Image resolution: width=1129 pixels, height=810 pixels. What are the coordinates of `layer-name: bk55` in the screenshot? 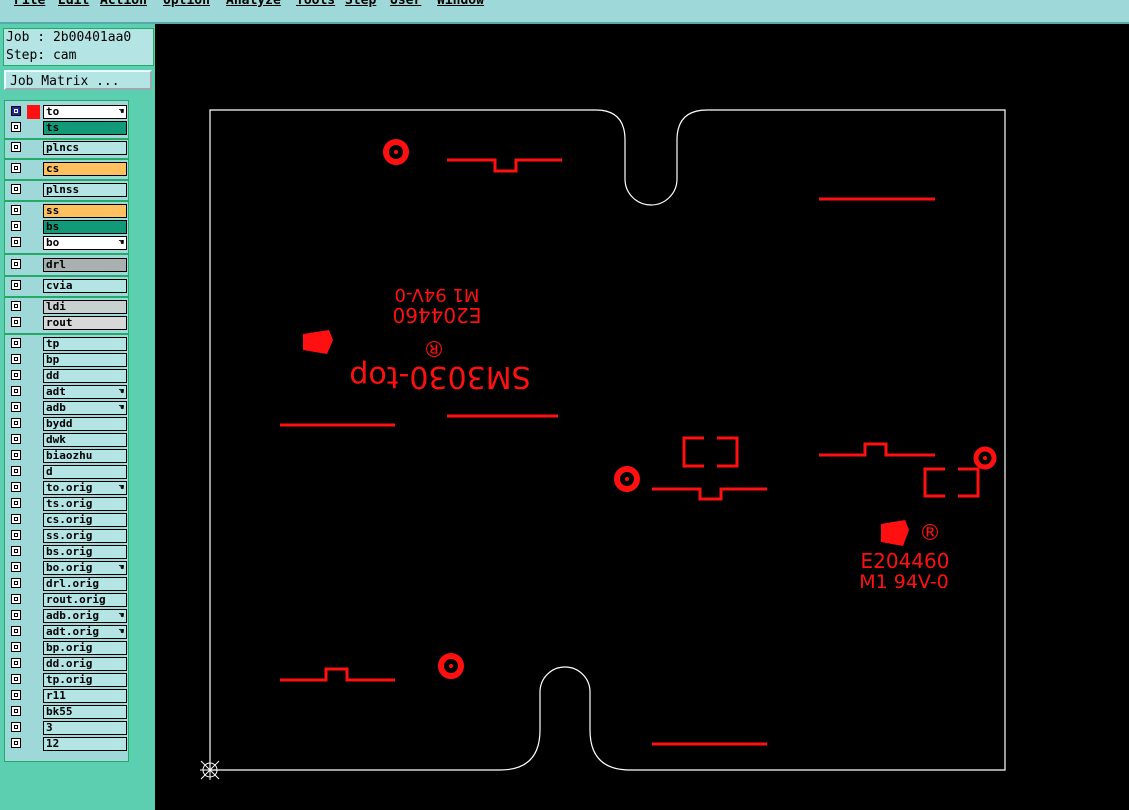 It's located at (85, 712).